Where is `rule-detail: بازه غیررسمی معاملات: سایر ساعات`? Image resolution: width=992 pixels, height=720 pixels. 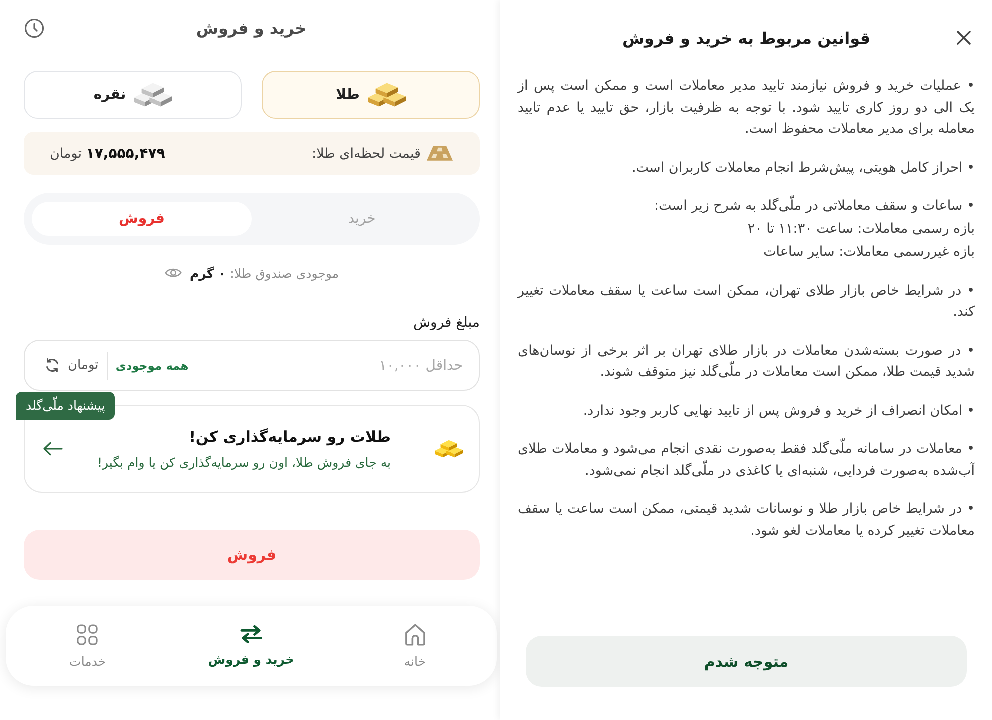
rule-detail: بازه غیررسمی معاملات: سایر ساعات is located at coordinates (868, 252).